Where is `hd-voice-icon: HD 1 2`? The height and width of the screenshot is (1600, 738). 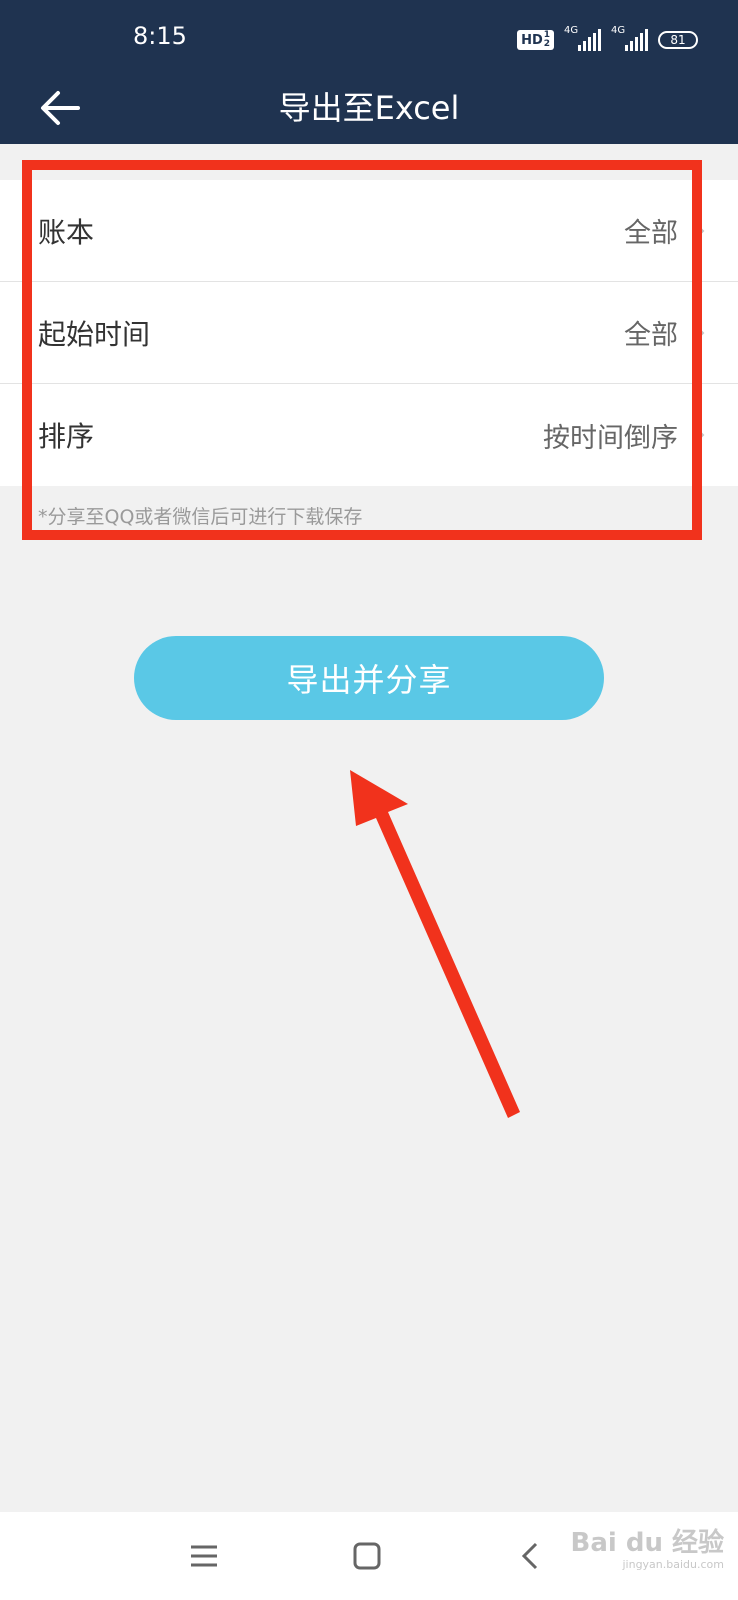
hd-voice-icon: HD 1 2 is located at coordinates (535, 40).